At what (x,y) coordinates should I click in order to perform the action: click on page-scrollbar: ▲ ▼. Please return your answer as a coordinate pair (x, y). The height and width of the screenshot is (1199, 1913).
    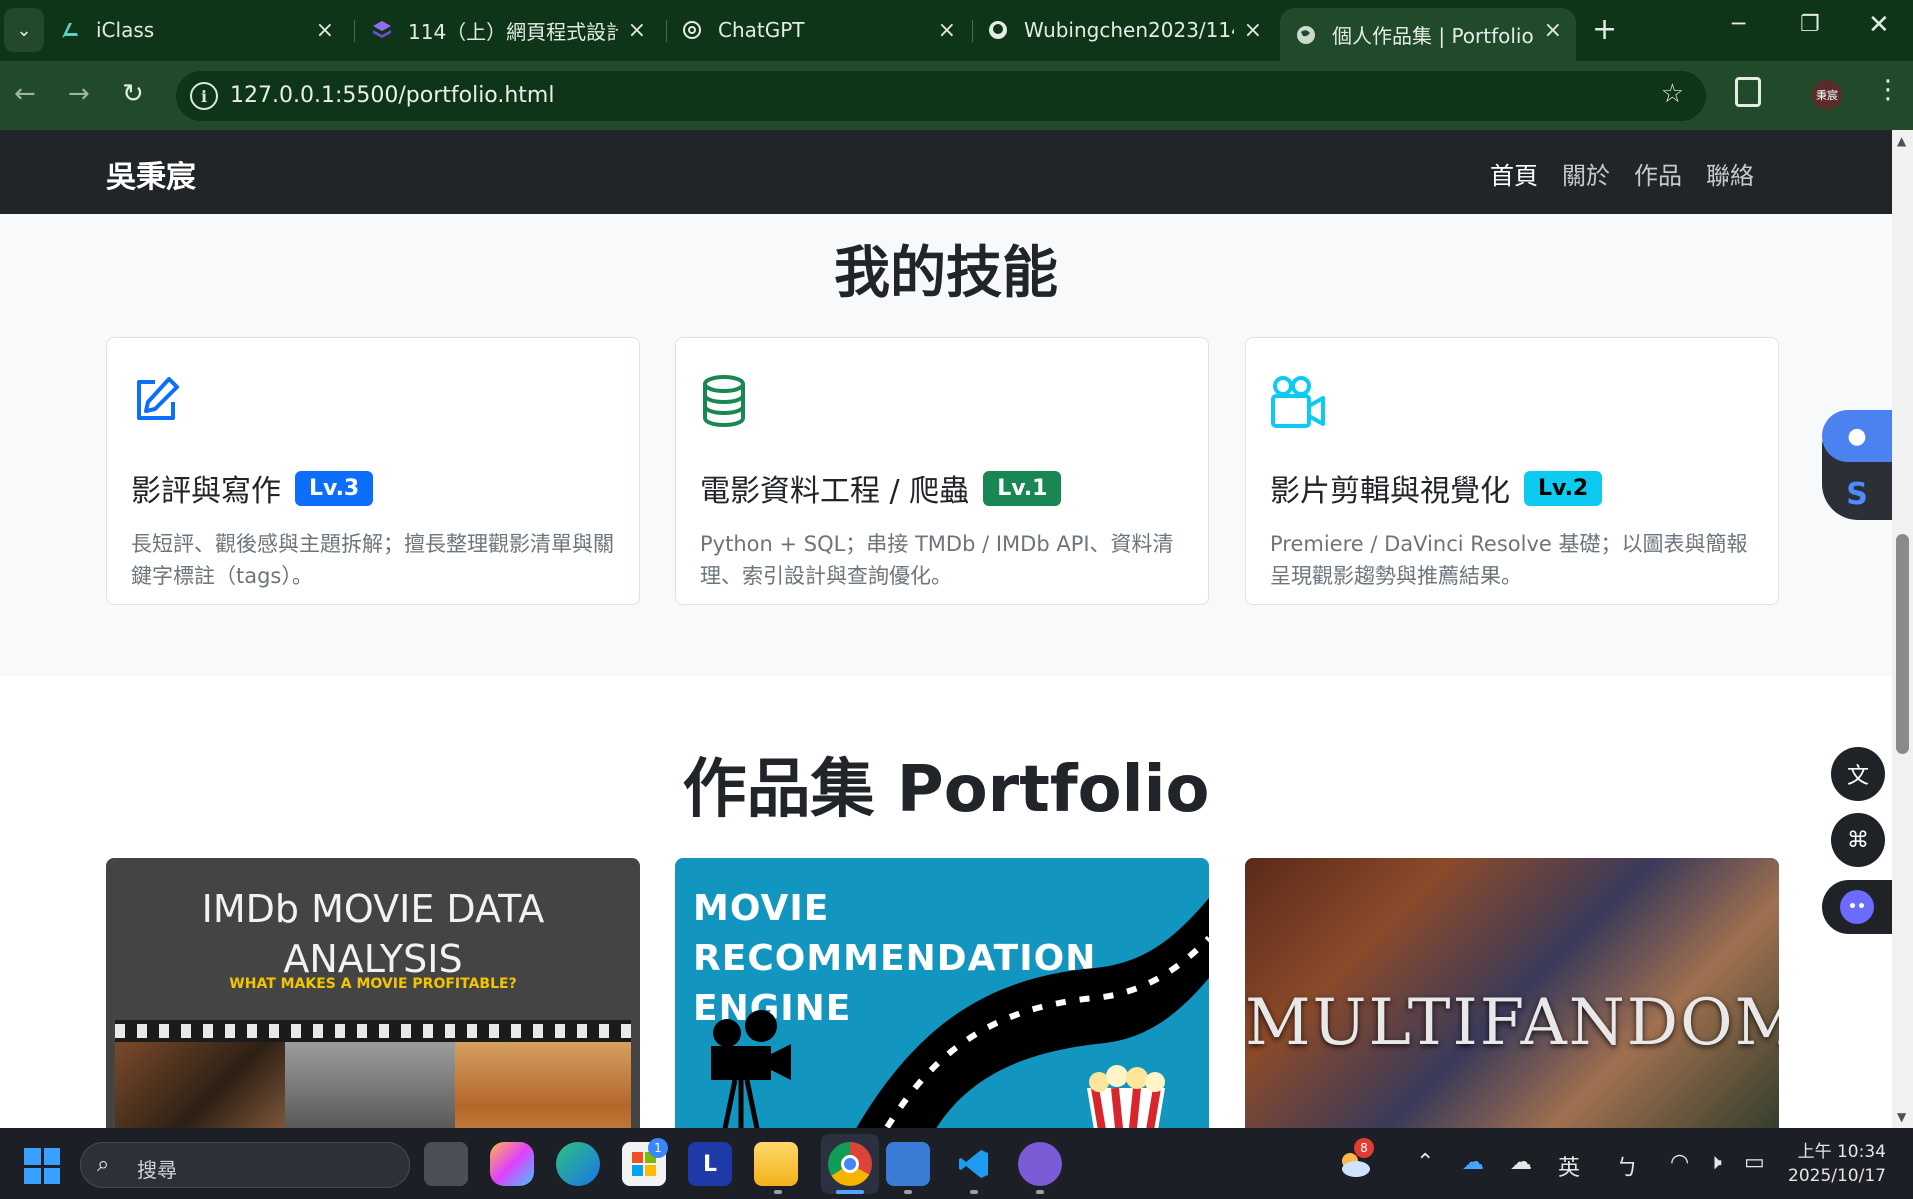
    Looking at the image, I should click on (1902, 629).